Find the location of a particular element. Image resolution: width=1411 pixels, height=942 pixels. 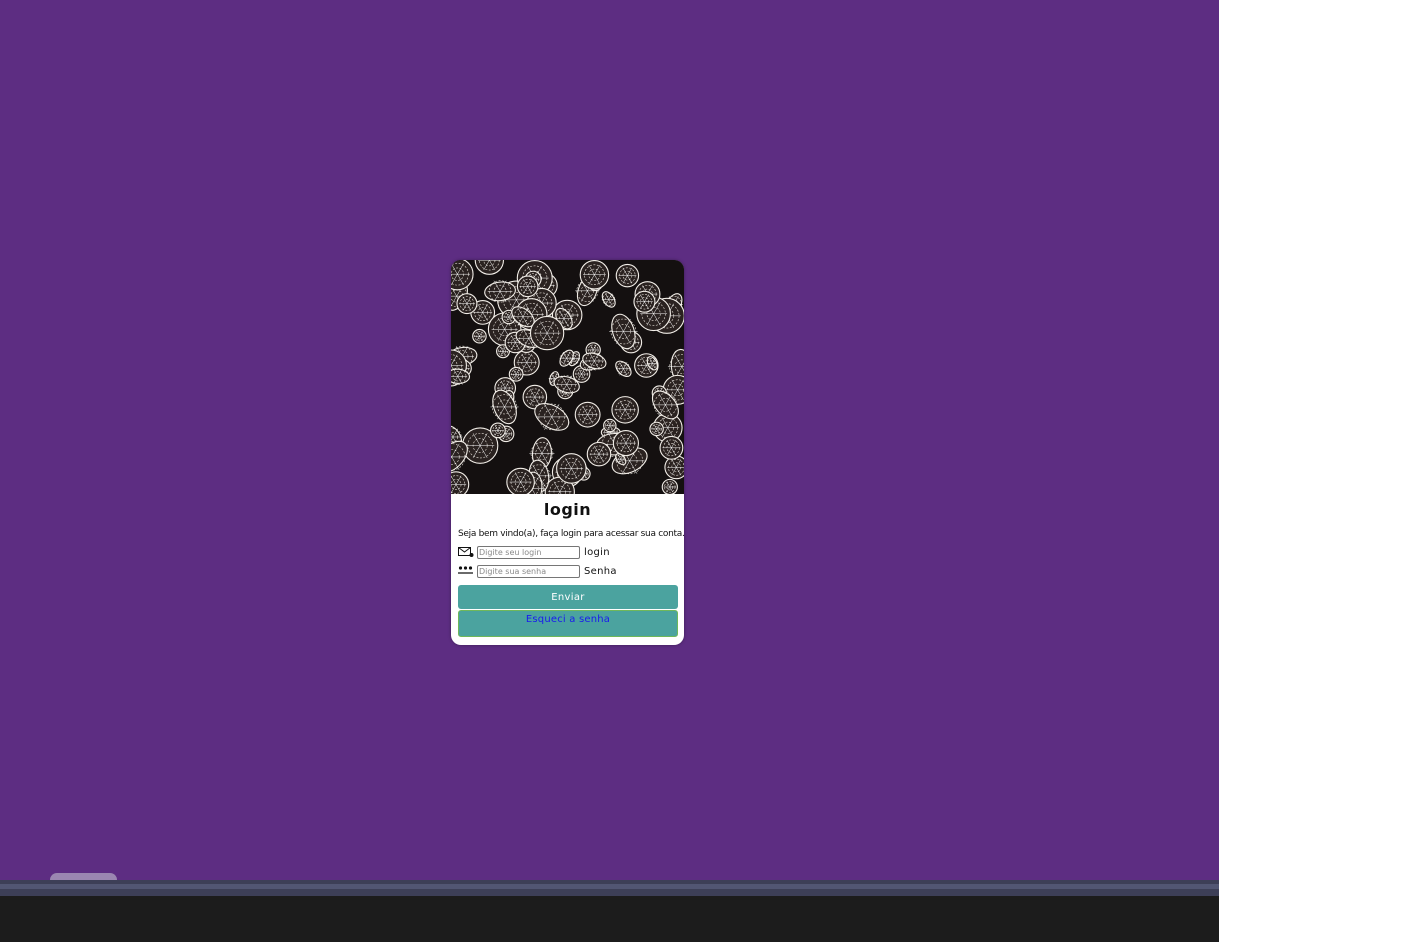

forgot-password-button: Esqueci a senha is located at coordinates (568, 623).